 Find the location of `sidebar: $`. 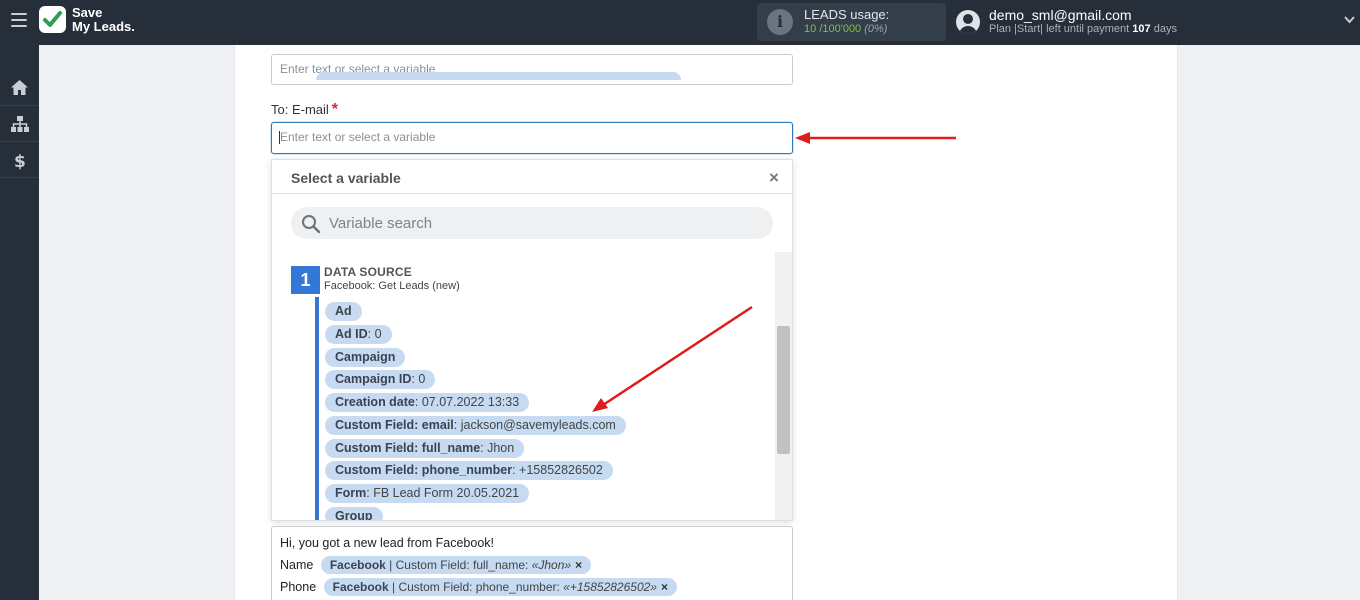

sidebar: $ is located at coordinates (19, 322).